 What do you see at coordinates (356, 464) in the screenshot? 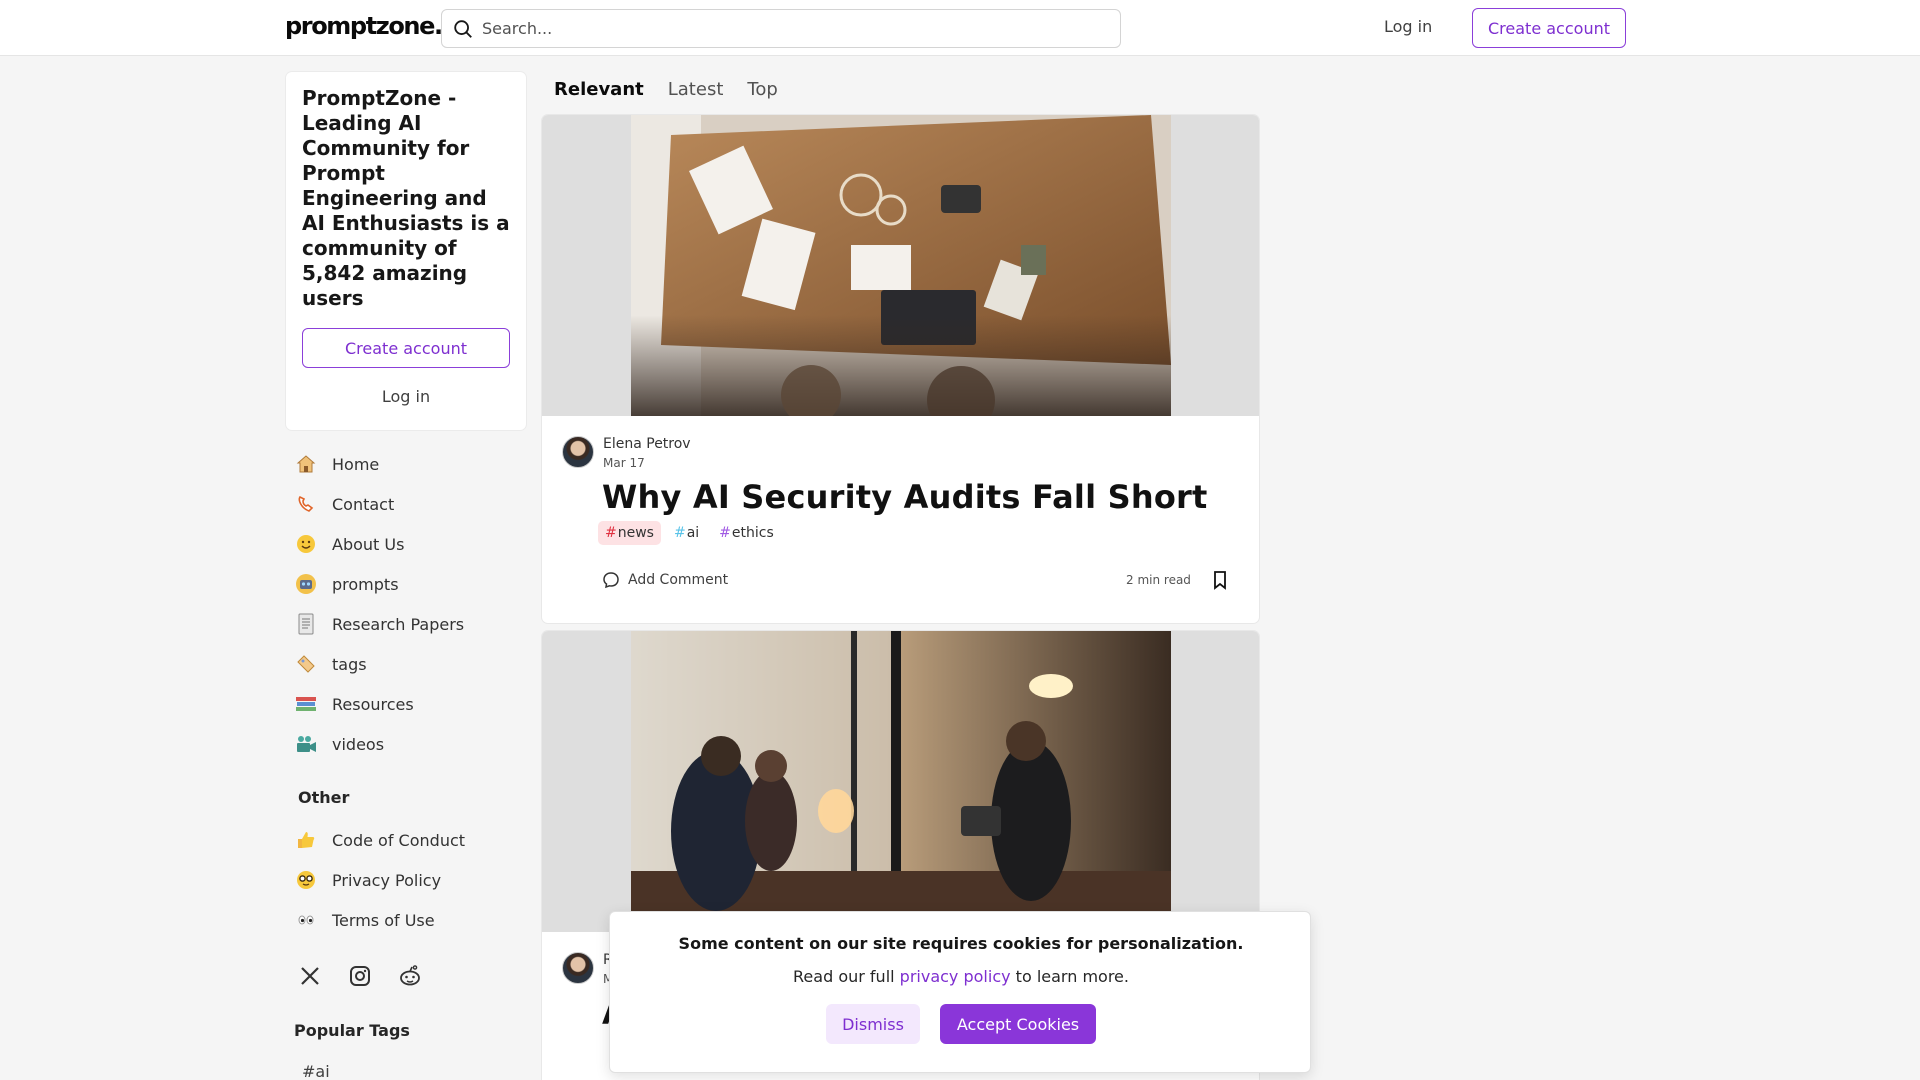
I see `sidebar-item-label: Home` at bounding box center [356, 464].